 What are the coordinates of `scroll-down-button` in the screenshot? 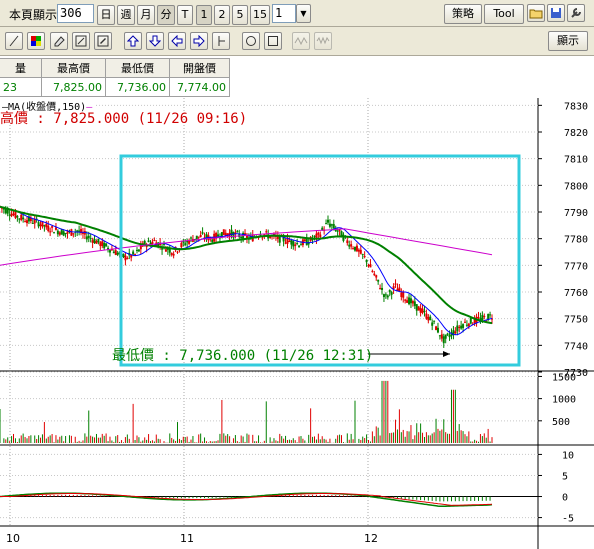 It's located at (155, 41).